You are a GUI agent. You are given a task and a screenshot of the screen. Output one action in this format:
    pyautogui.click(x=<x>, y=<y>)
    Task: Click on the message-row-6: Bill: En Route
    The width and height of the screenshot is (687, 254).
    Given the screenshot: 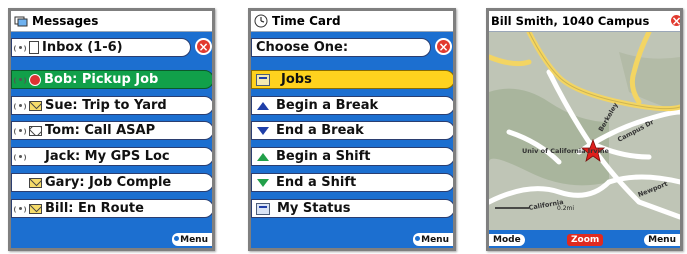 What is the action you would take?
    pyautogui.click(x=111, y=208)
    